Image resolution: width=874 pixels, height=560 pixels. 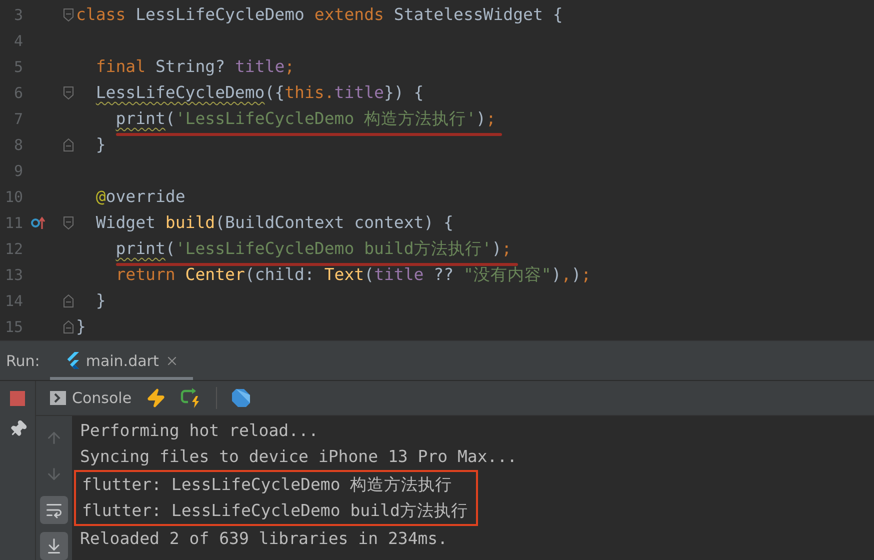 I want to click on code-token: String?, so click(x=190, y=67).